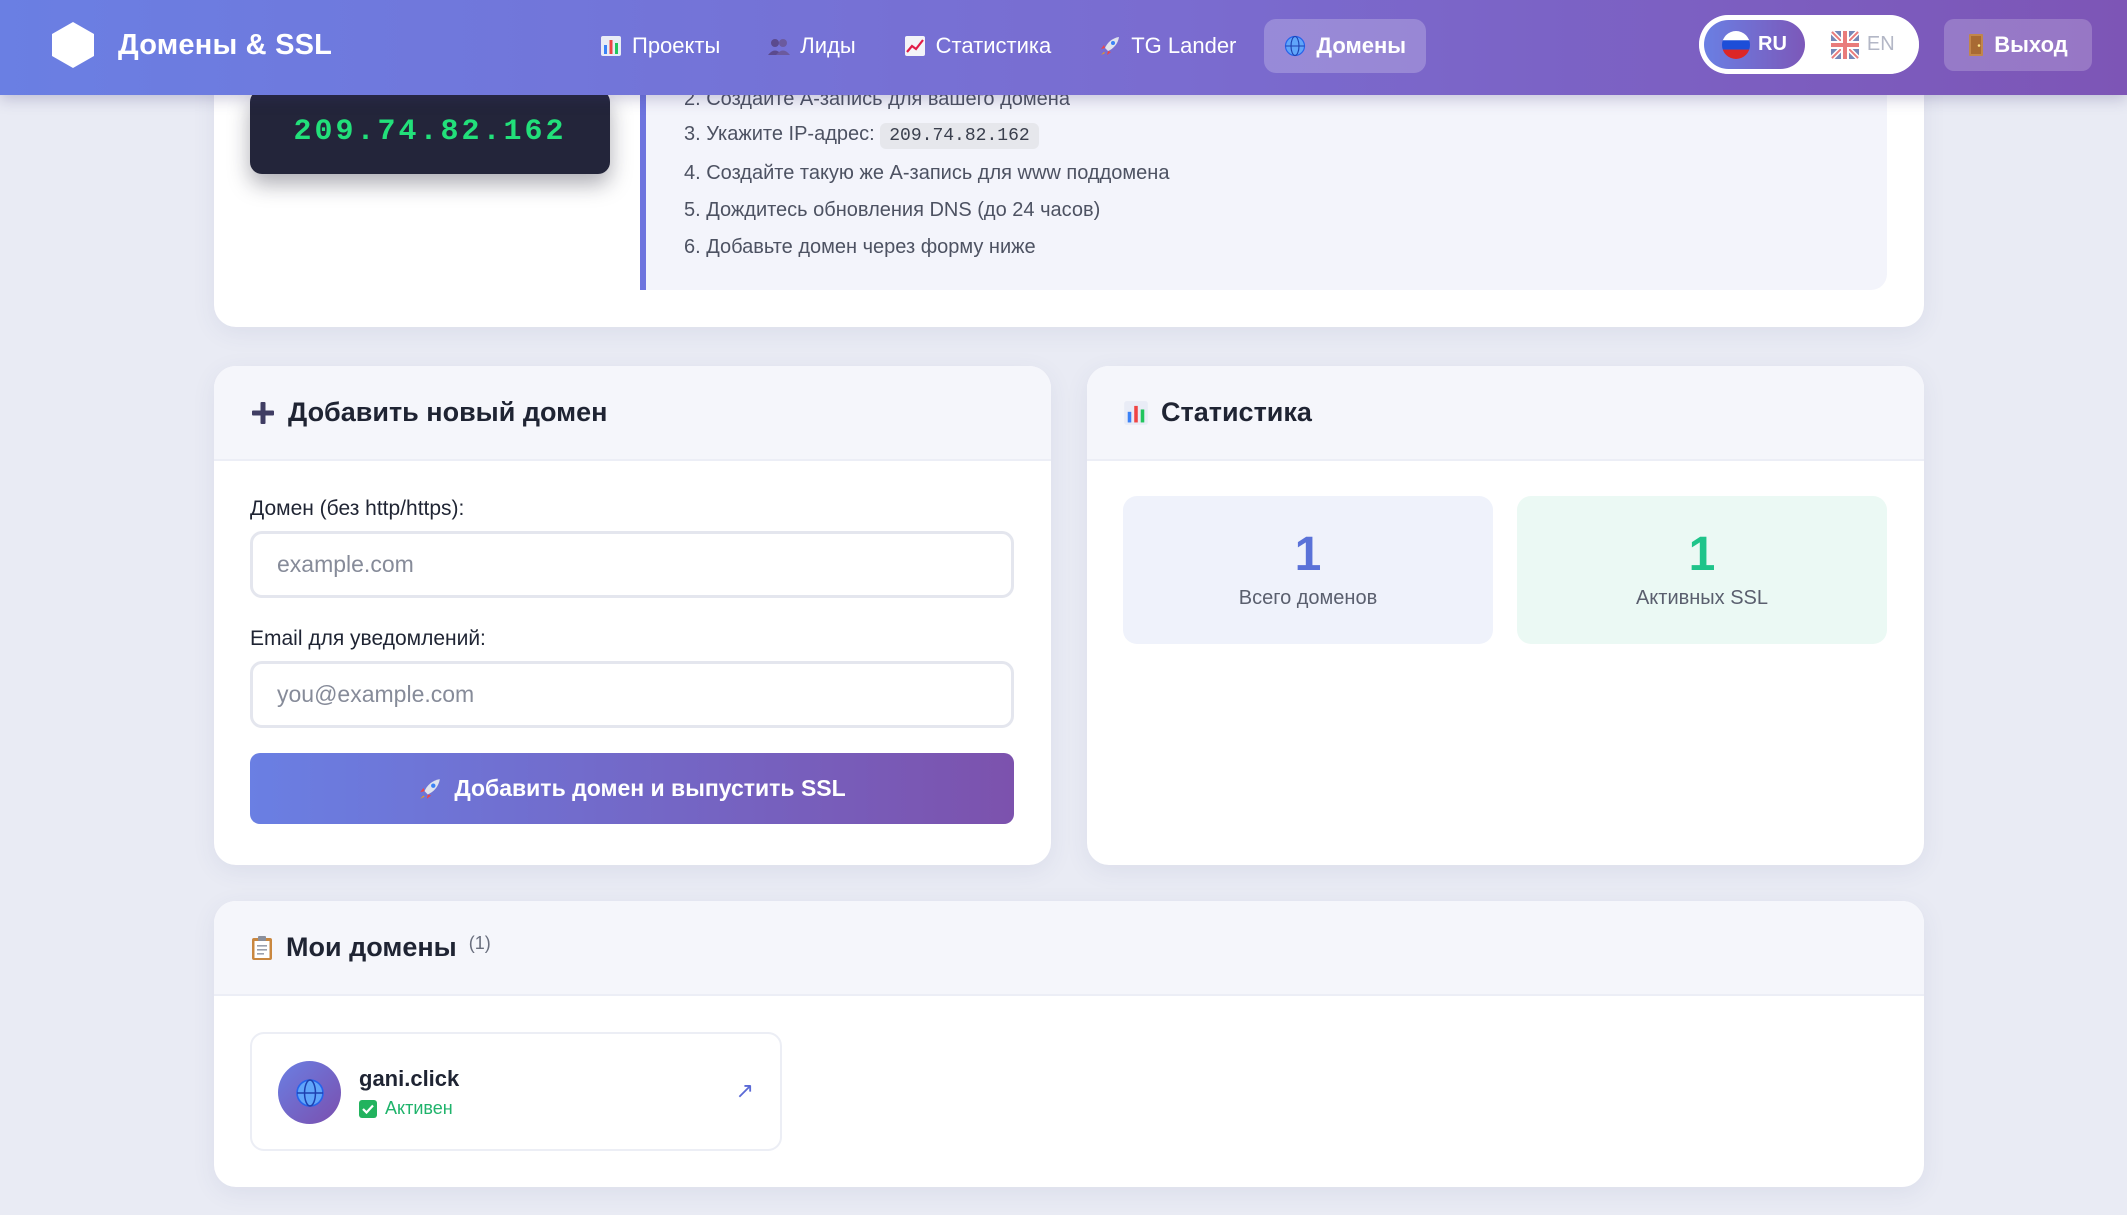 This screenshot has height=1215, width=2127. What do you see at coordinates (1976, 45) in the screenshot?
I see `door-icon` at bounding box center [1976, 45].